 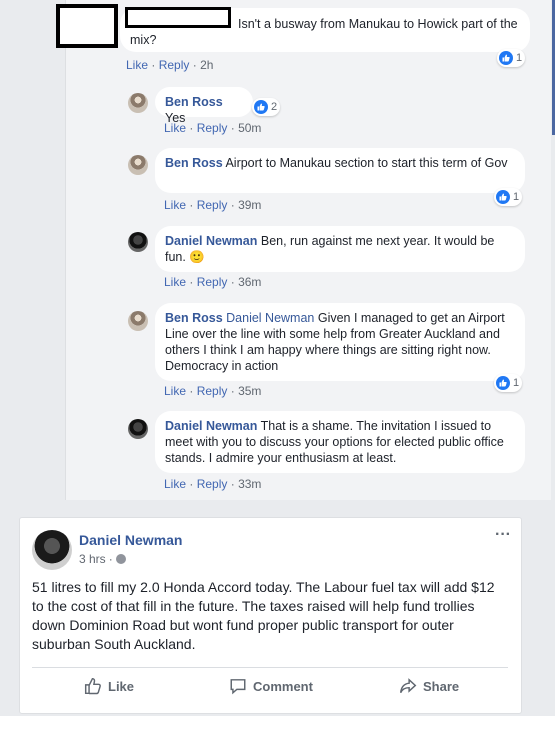 What do you see at coordinates (238, 687) in the screenshot?
I see `comment-icon` at bounding box center [238, 687].